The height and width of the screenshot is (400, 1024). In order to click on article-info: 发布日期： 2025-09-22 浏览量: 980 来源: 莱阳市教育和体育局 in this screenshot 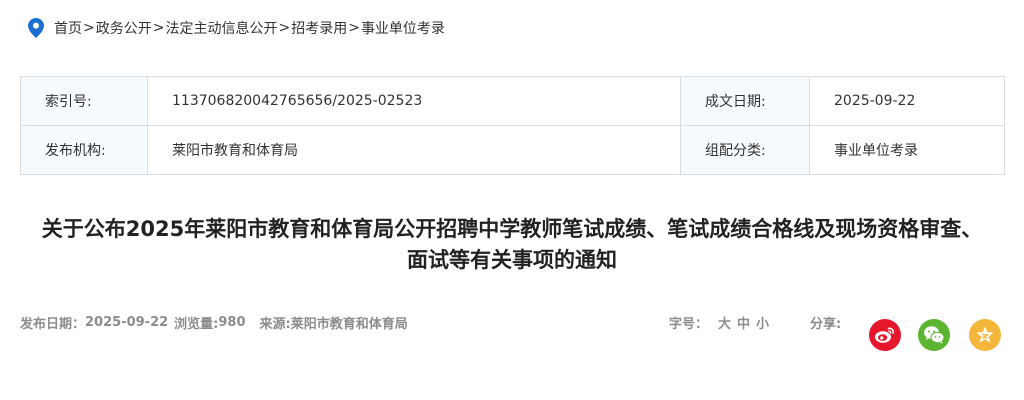, I will do `click(214, 322)`.